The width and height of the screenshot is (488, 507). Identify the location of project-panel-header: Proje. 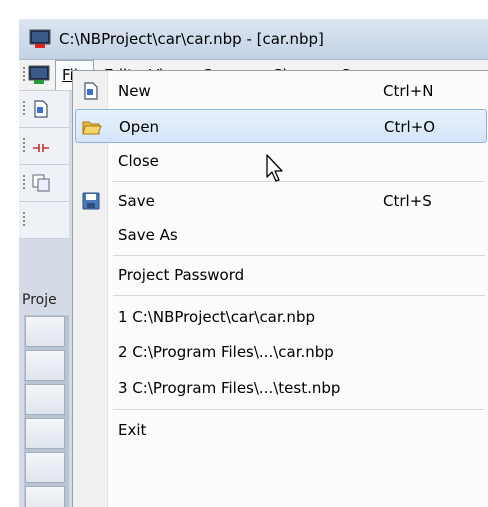
(39, 300).